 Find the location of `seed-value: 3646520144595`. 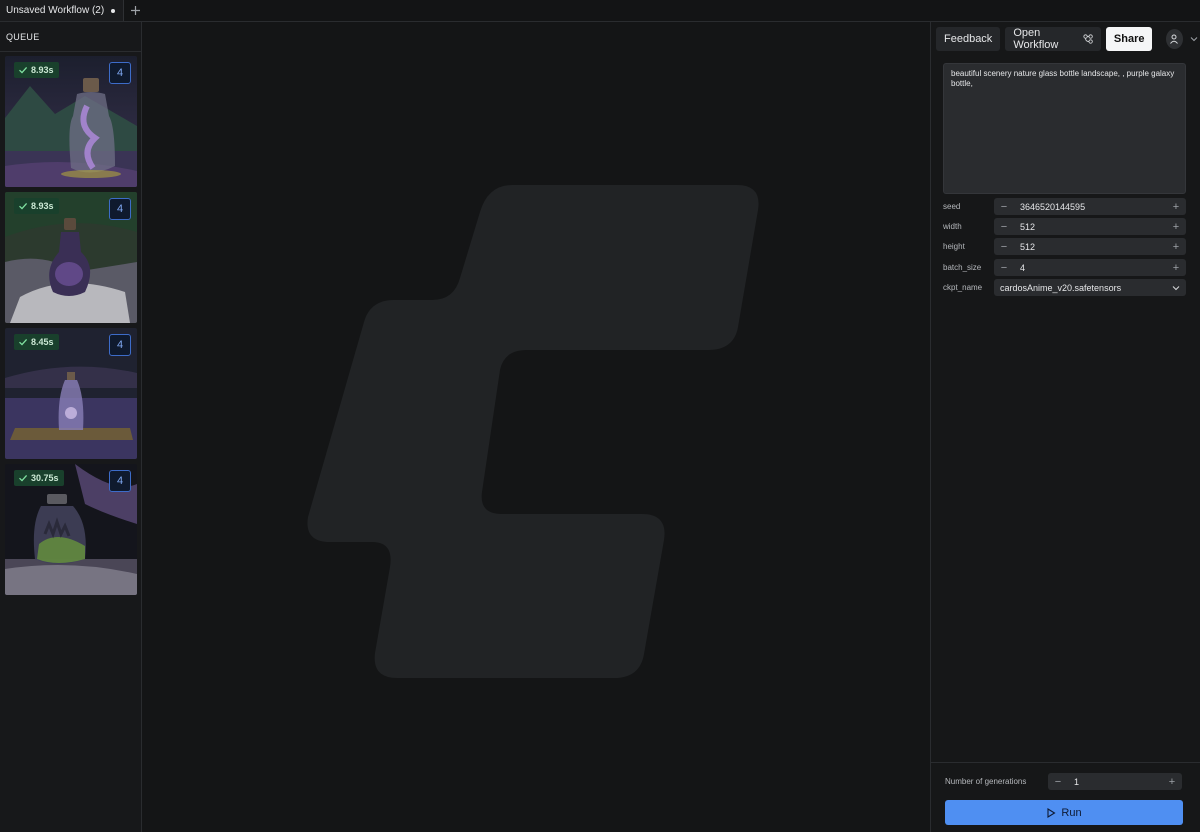

seed-value: 3646520144595 is located at coordinates (1090, 207).